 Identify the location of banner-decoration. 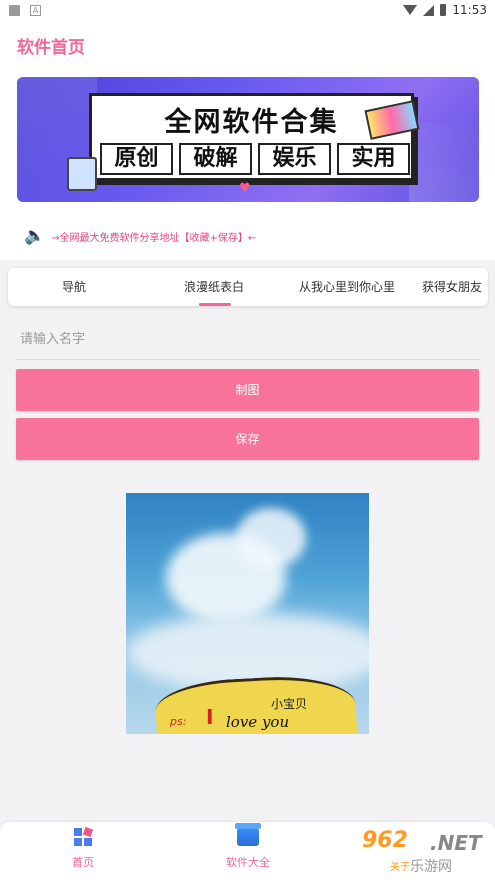
(444, 162).